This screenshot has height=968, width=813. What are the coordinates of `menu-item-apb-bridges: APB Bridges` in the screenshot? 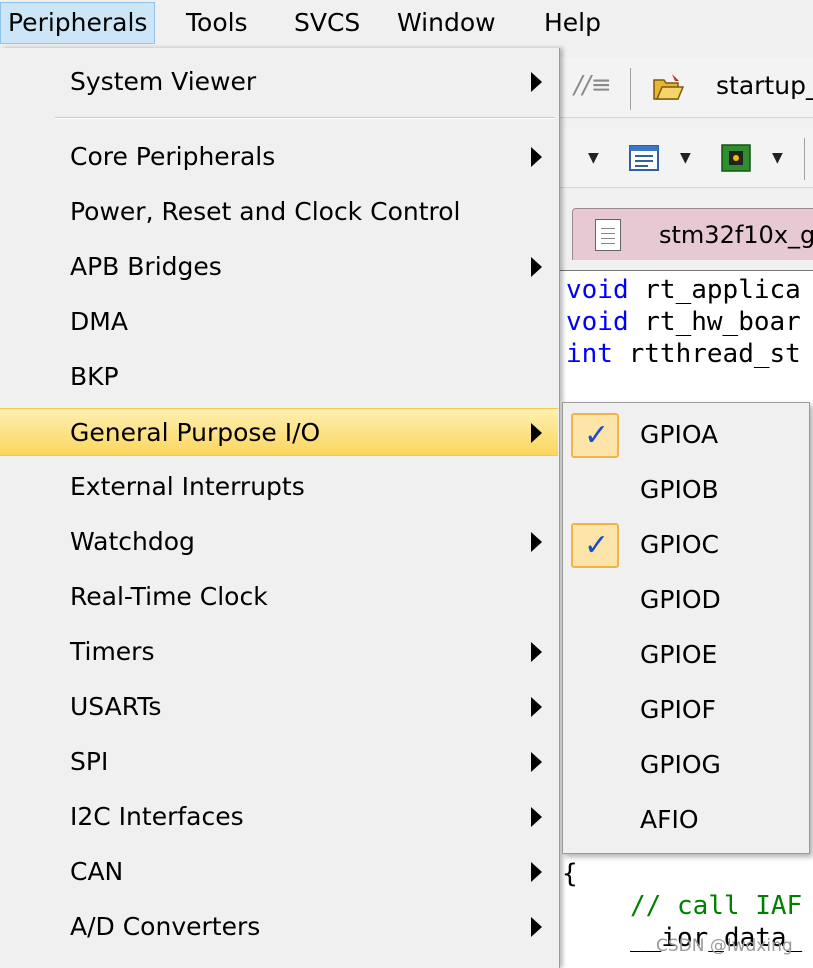 It's located at (279, 267).